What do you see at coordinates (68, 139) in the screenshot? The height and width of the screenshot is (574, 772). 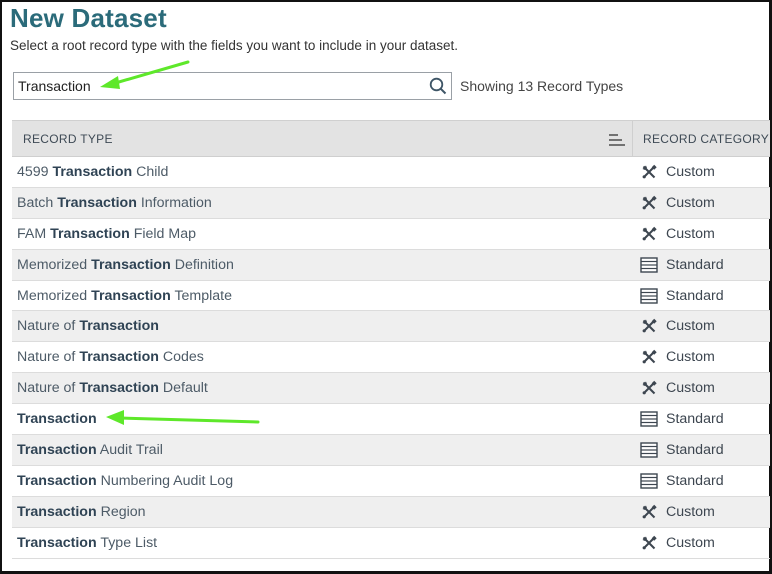 I see `column-header-record-type-label: RECORD TYPE` at bounding box center [68, 139].